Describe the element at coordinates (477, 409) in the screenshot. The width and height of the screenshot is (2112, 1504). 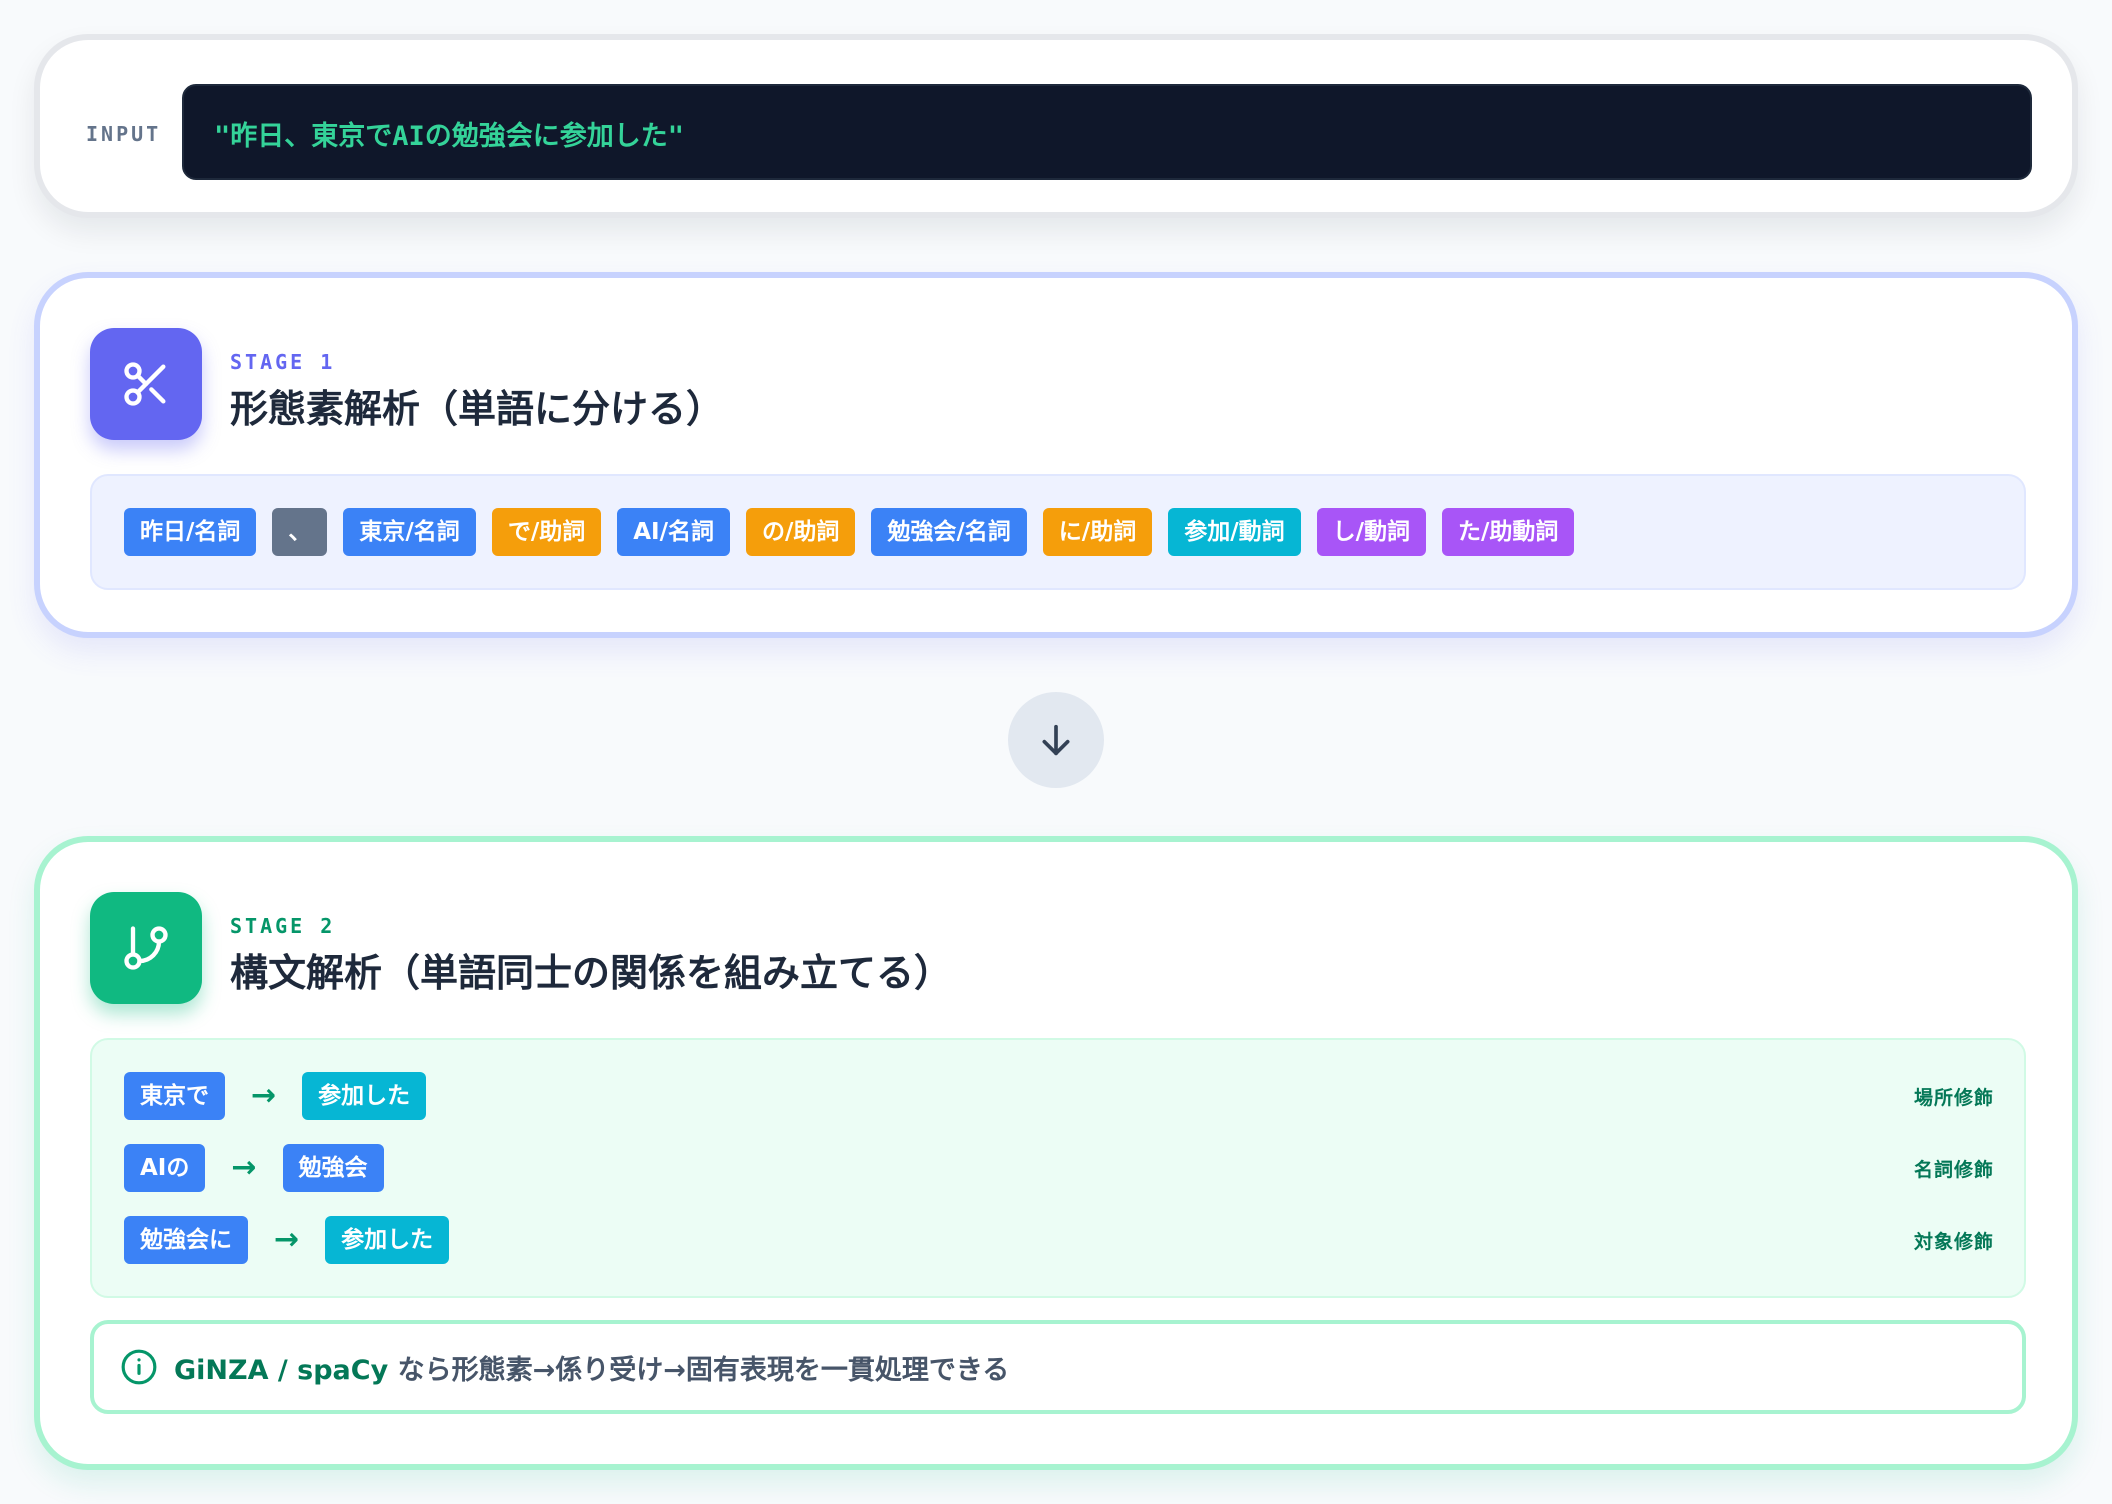
I see `stage1-title: 形態素解析（単語に分ける）` at that location.